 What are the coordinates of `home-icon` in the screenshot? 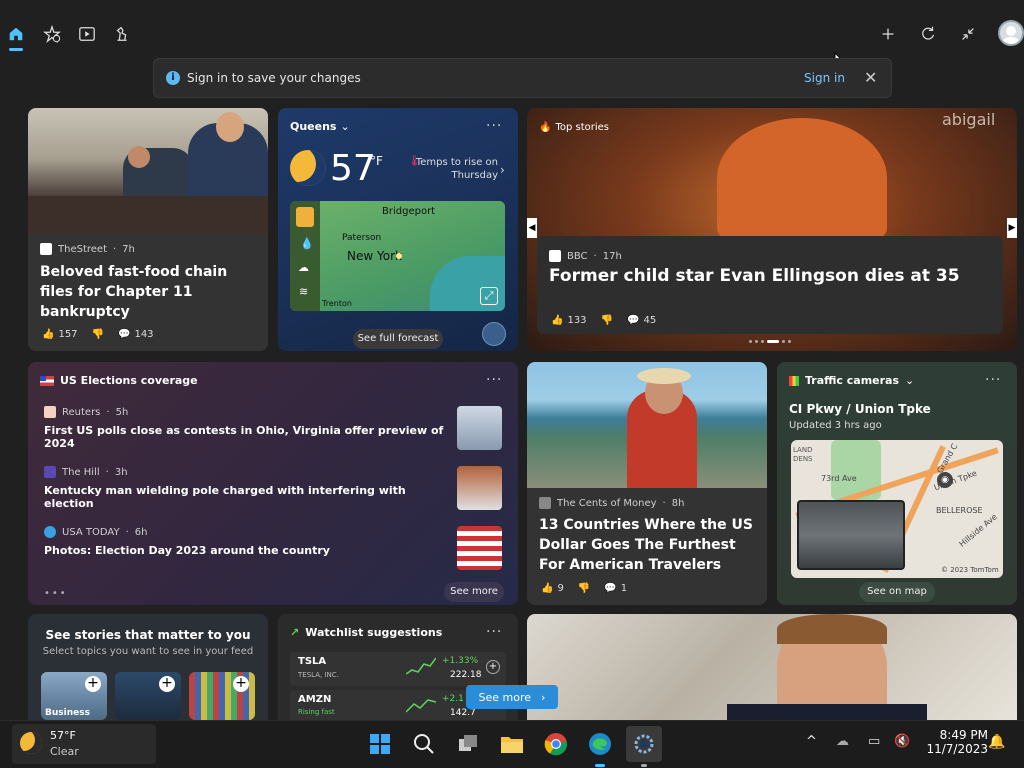 It's located at (16, 34).